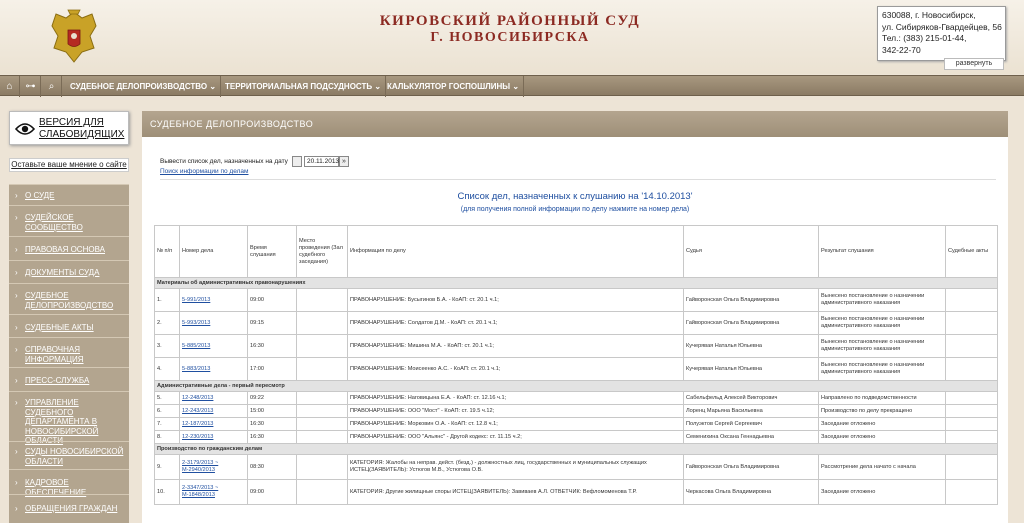 The image size is (1024, 523). What do you see at coordinates (69, 271) in the screenshot?
I see `sidebar-item-court-documents: › ДОКУМЕНТЫ СУДА` at bounding box center [69, 271].